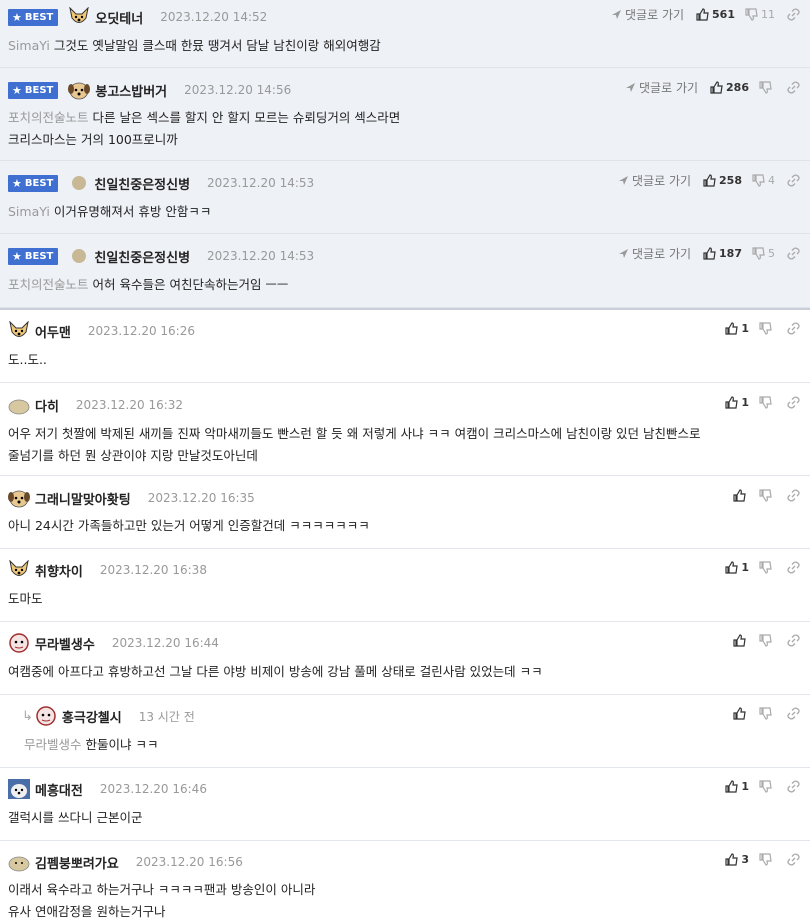 The width and height of the screenshot is (810, 924). What do you see at coordinates (771, 253) in the screenshot?
I see `downvote-count: 5` at bounding box center [771, 253].